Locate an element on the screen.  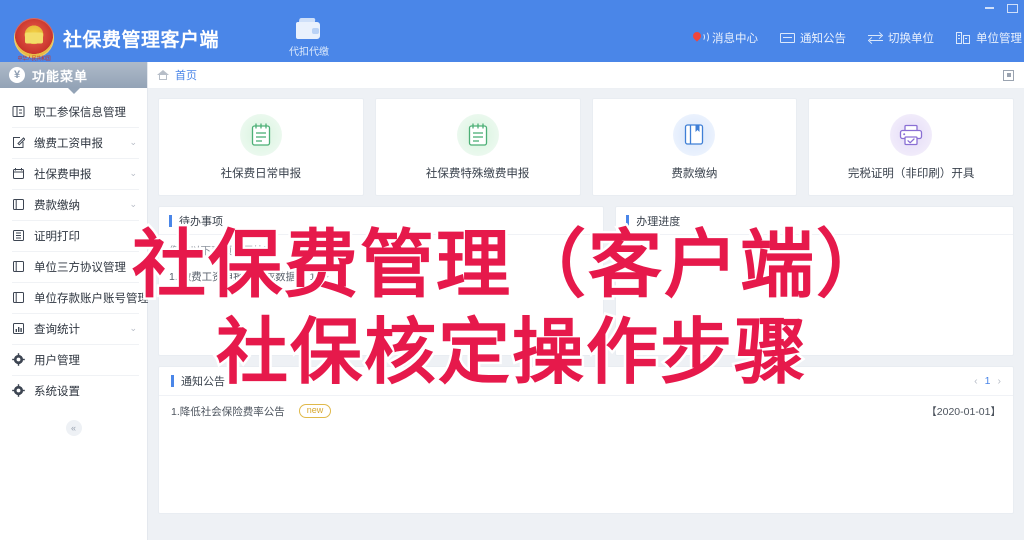
header-right-menu: 消息中心 通知公告 切换单位 单位管理 is located at coordinates (857, 38).